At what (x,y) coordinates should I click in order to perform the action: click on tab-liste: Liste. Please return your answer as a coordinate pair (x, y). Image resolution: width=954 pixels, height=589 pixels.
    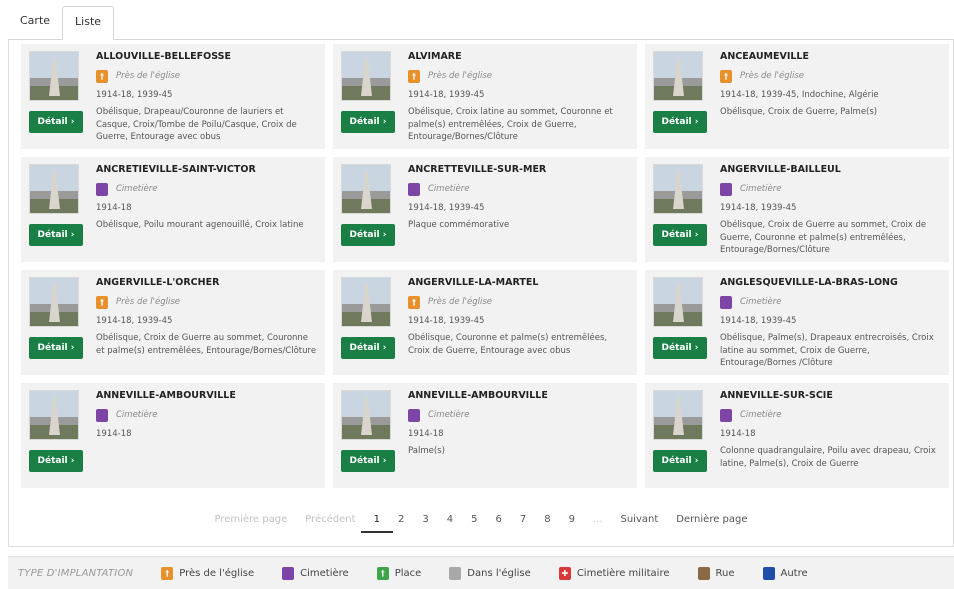
    Looking at the image, I should click on (88, 23).